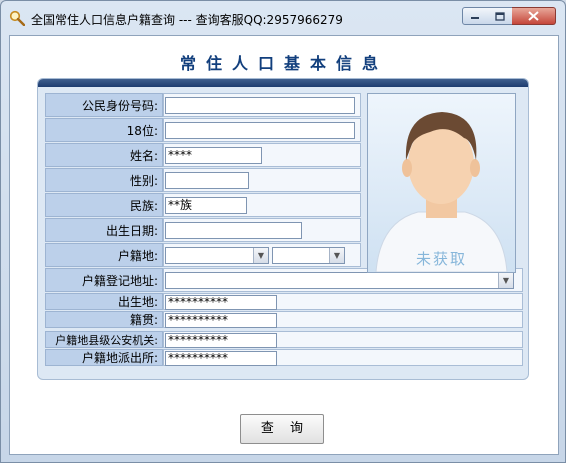 The height and width of the screenshot is (463, 566). I want to click on native-field: **********, so click(221, 320).